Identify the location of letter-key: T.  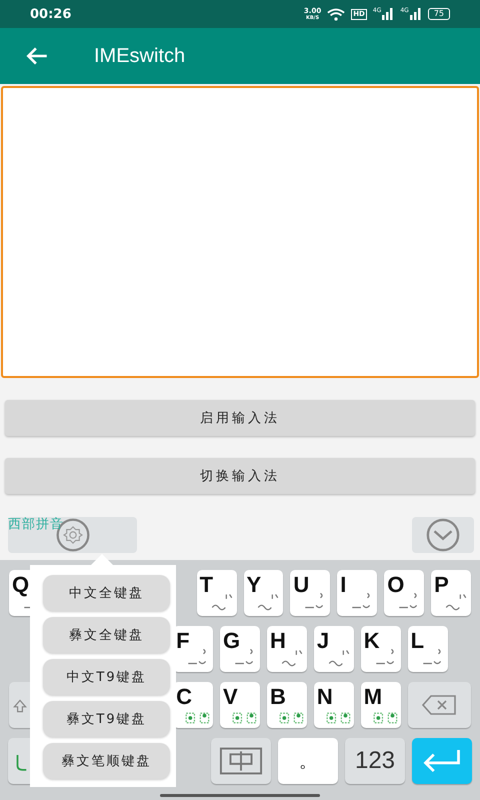
(216, 593).